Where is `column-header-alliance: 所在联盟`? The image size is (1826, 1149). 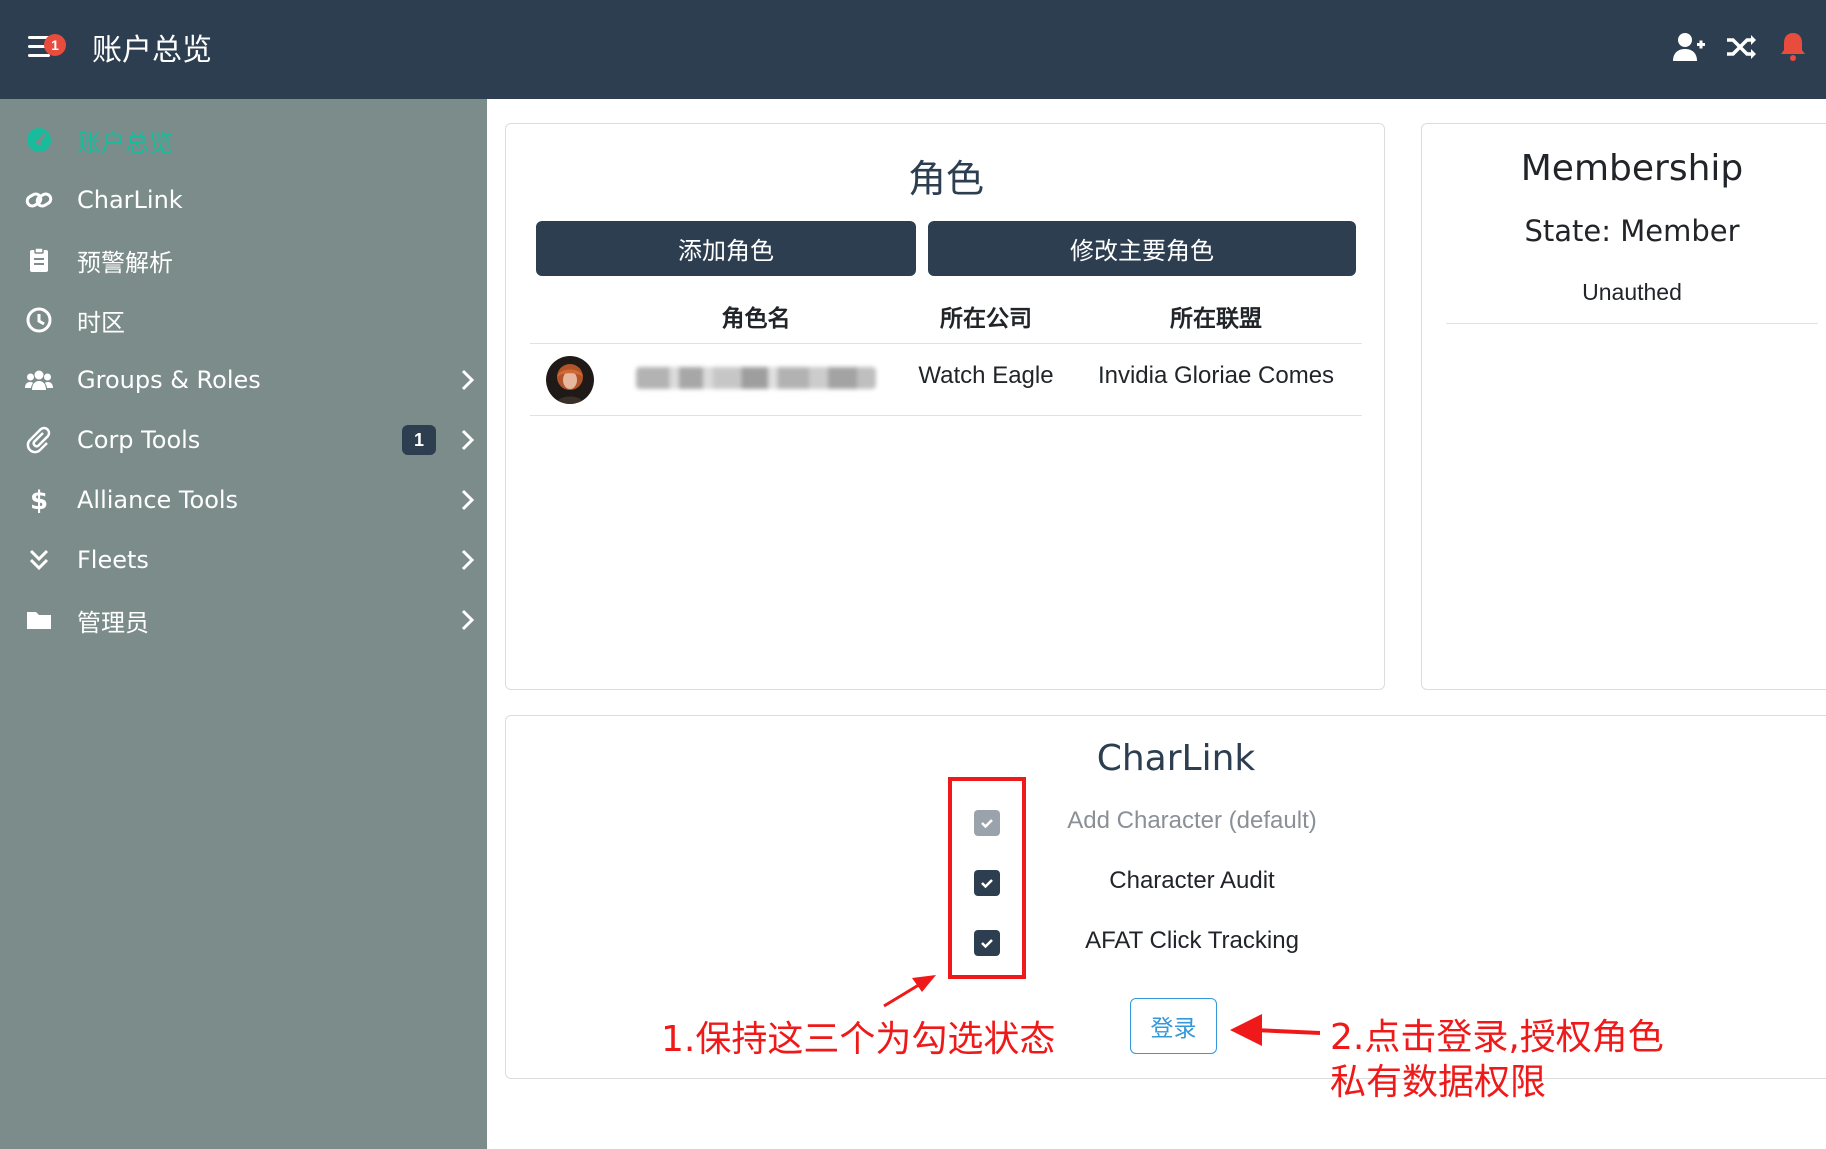 column-header-alliance: 所在联盟 is located at coordinates (1216, 319).